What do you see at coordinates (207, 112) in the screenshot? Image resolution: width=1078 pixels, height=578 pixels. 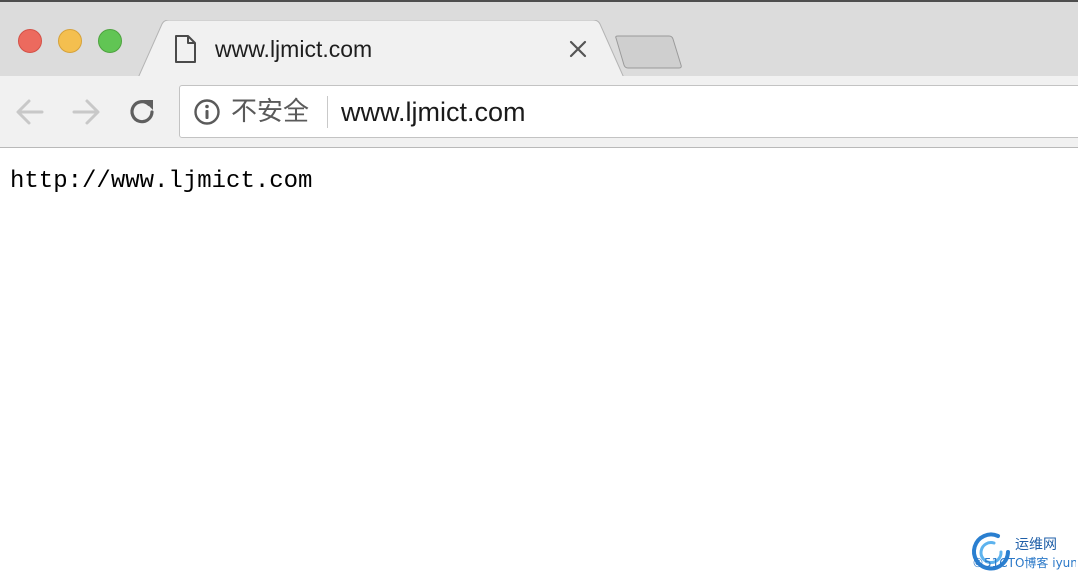 I see `info-icon` at bounding box center [207, 112].